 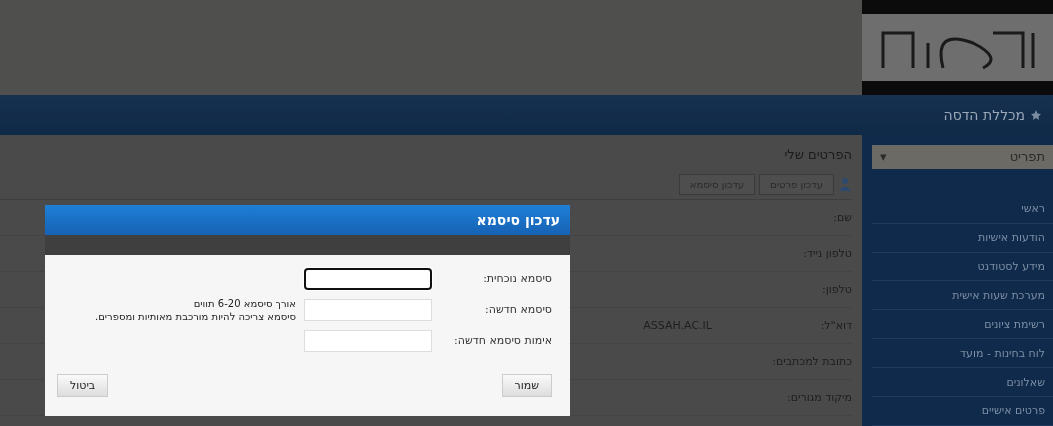 What do you see at coordinates (883, 157) in the screenshot?
I see `caret-icon: ▾` at bounding box center [883, 157].